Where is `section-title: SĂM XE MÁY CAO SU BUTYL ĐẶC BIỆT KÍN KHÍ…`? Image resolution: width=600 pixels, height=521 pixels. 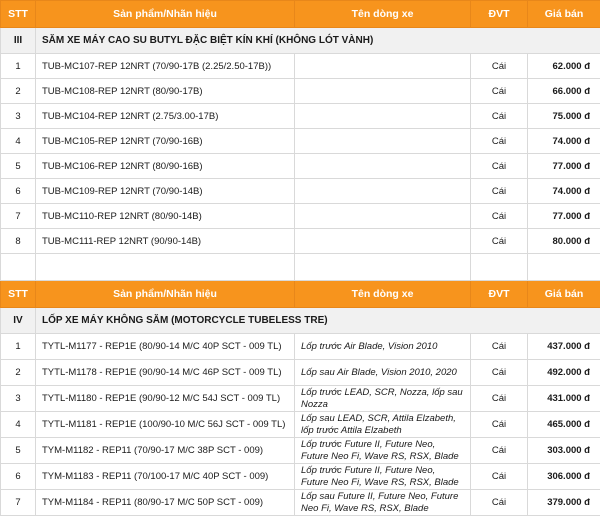
section-title: SĂM XE MÁY CAO SU BUTYL ĐẶC BIỆT KÍN KHÍ… is located at coordinates (317, 40).